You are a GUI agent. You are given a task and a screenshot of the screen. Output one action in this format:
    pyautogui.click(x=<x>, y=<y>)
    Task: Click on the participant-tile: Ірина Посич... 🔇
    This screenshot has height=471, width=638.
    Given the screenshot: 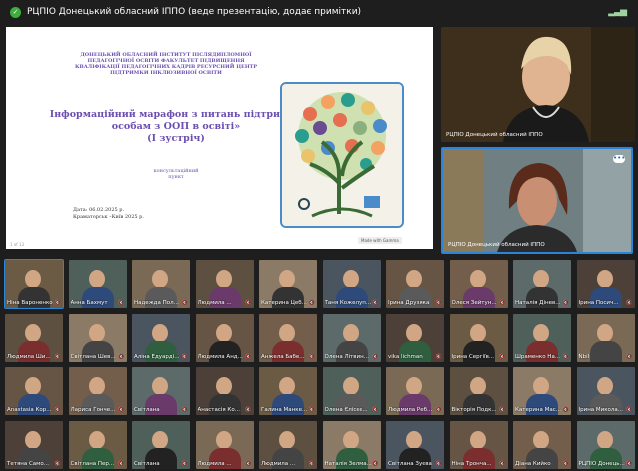 What is the action you would take?
    pyautogui.click(x=605, y=284)
    